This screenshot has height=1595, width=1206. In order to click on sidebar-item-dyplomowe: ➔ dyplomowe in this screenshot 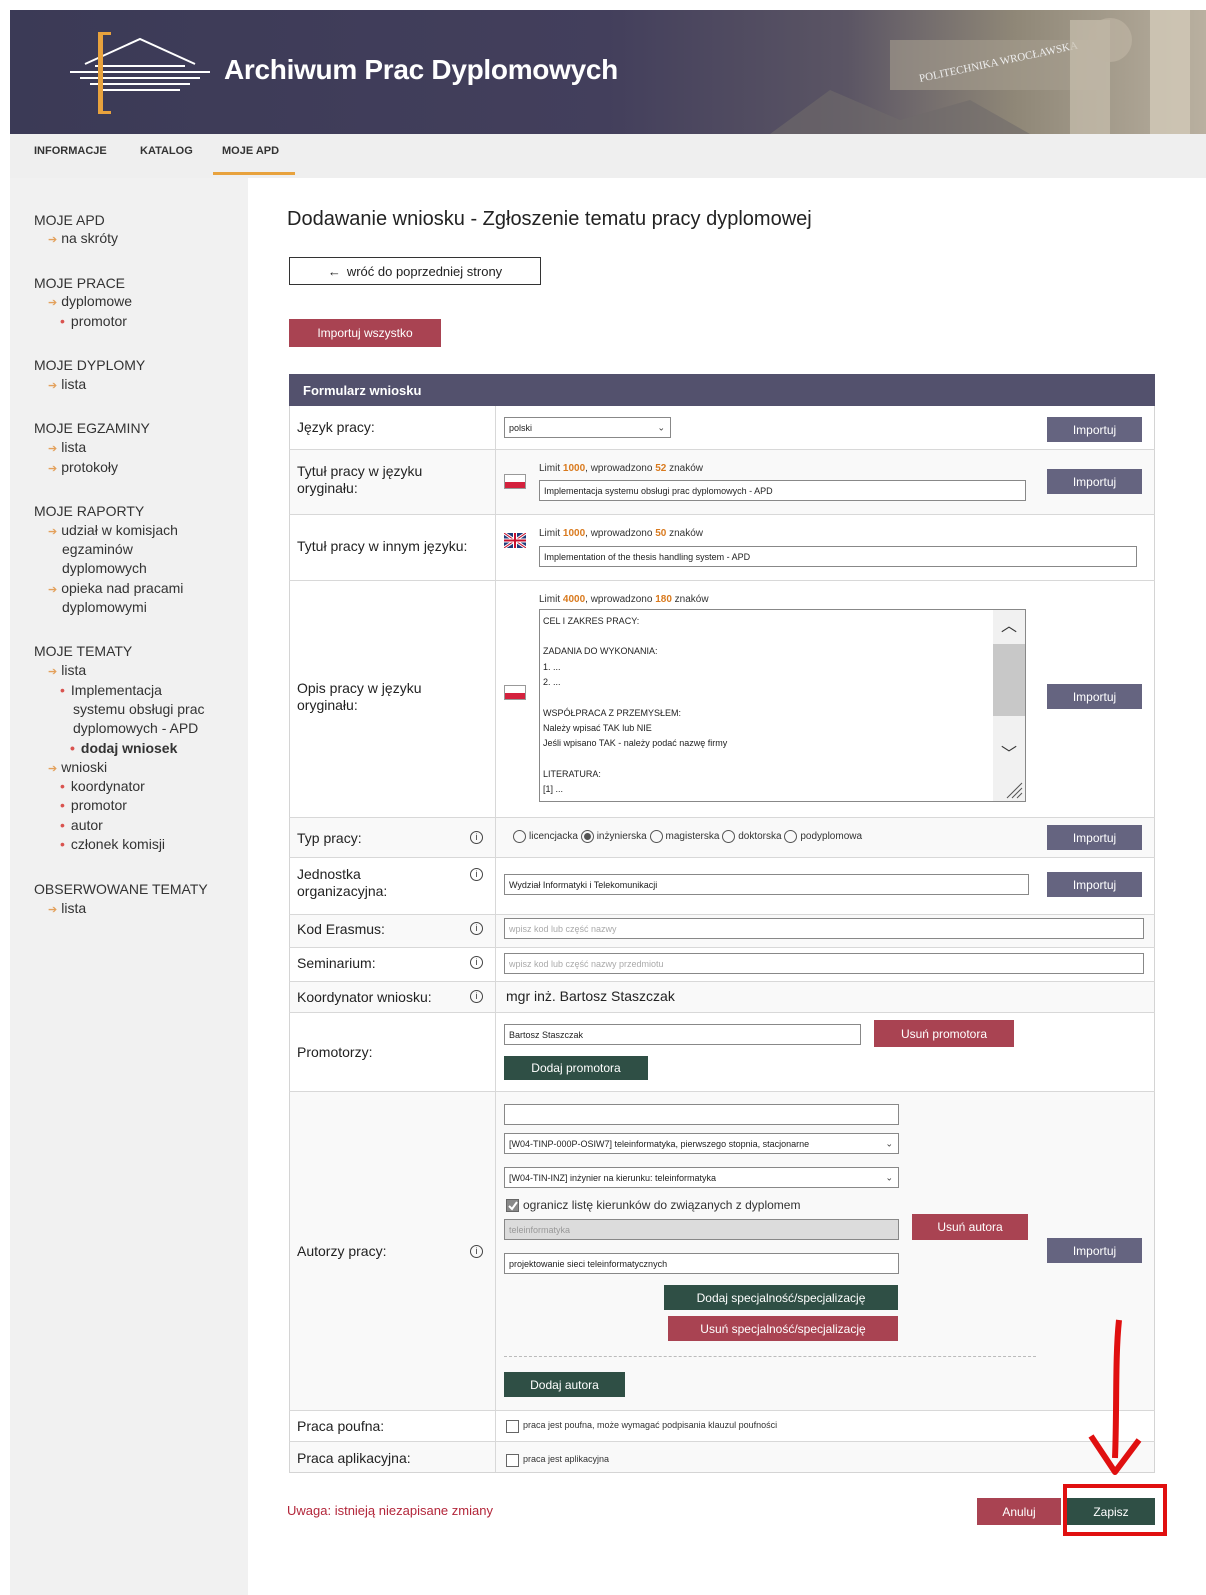, I will do `click(90, 301)`.